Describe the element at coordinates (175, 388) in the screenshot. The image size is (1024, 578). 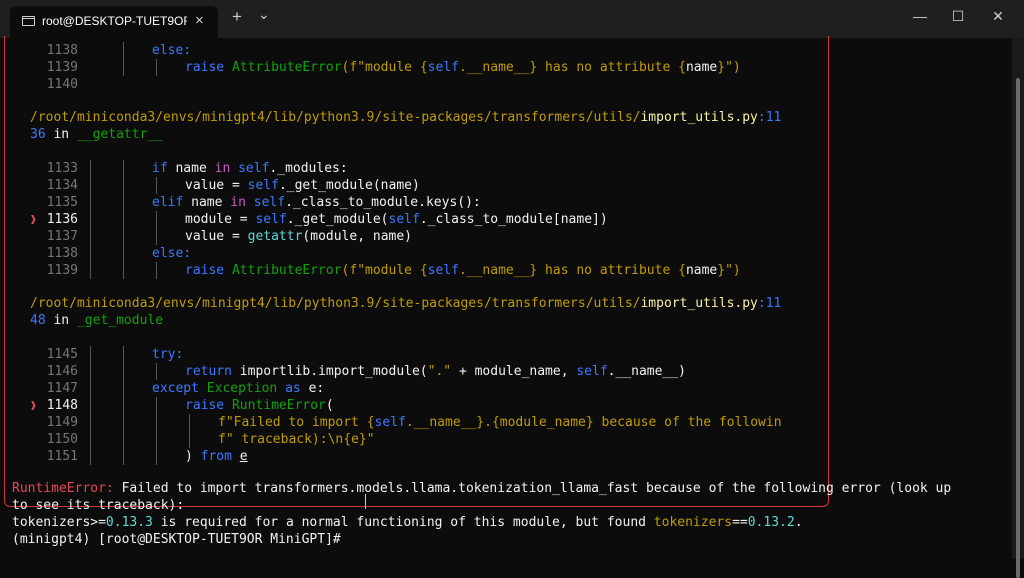
I see `code-keyword: except` at that location.